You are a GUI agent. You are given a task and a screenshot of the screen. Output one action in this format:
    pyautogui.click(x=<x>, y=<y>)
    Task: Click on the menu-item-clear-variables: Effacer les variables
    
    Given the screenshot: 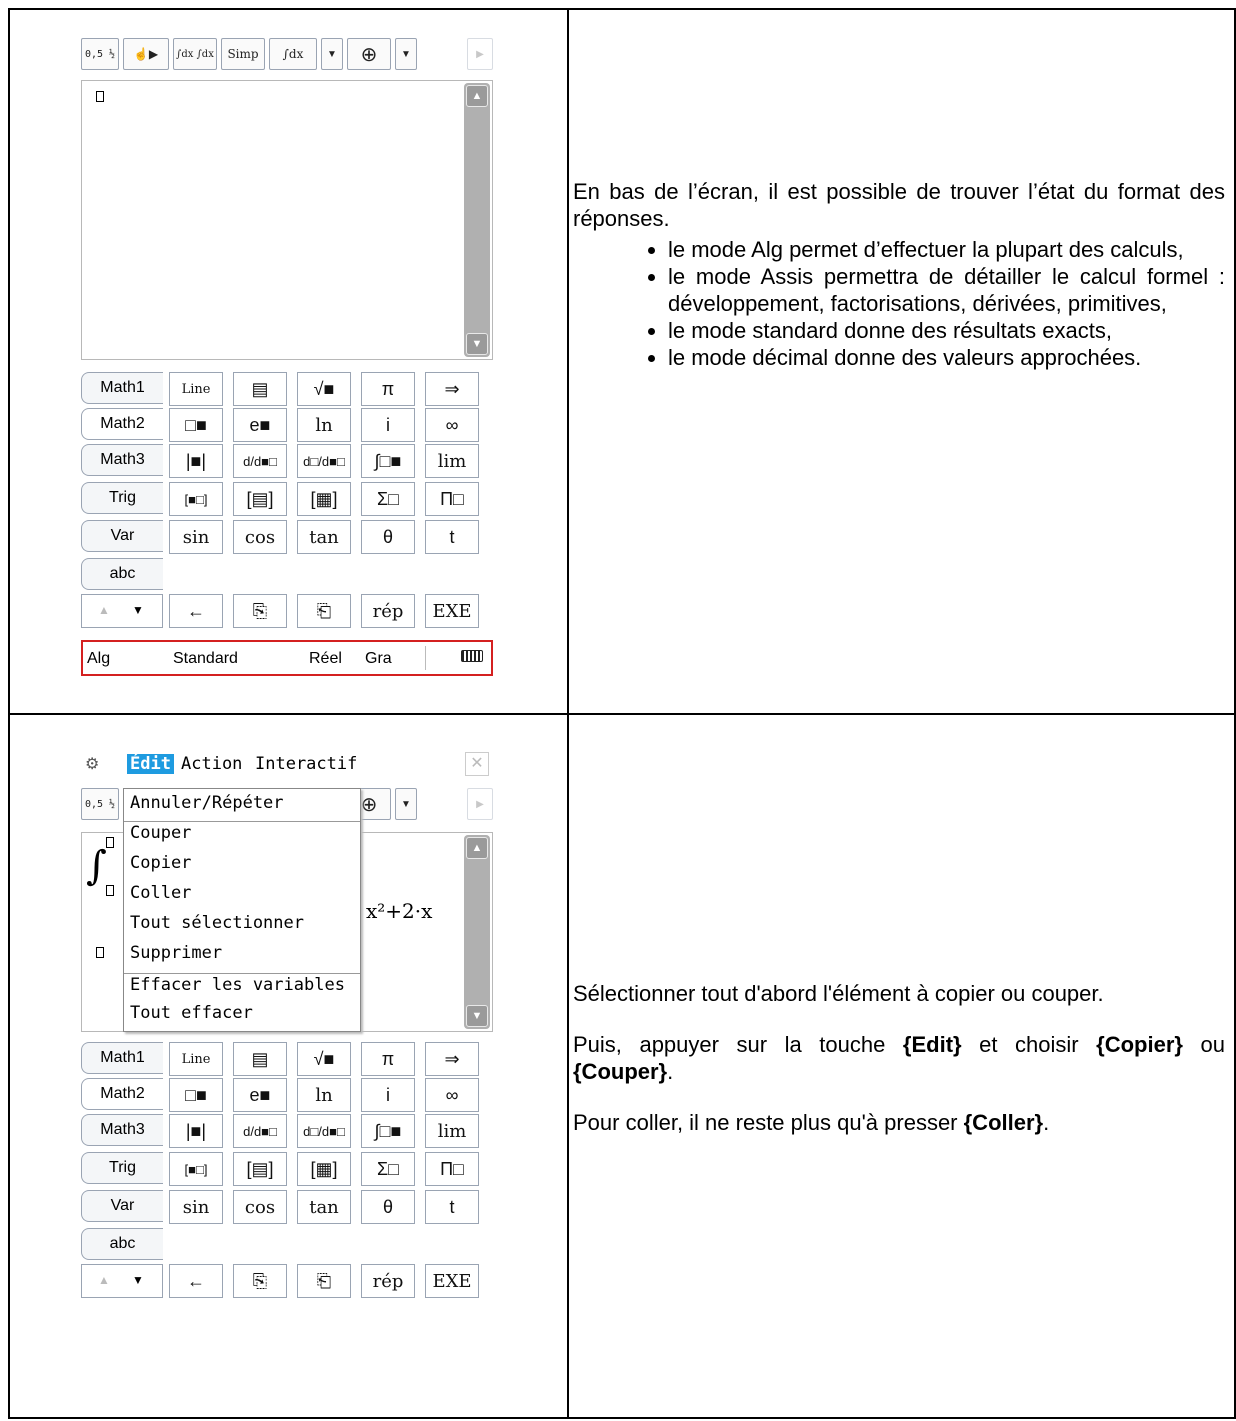 What is the action you would take?
    pyautogui.click(x=237, y=985)
    